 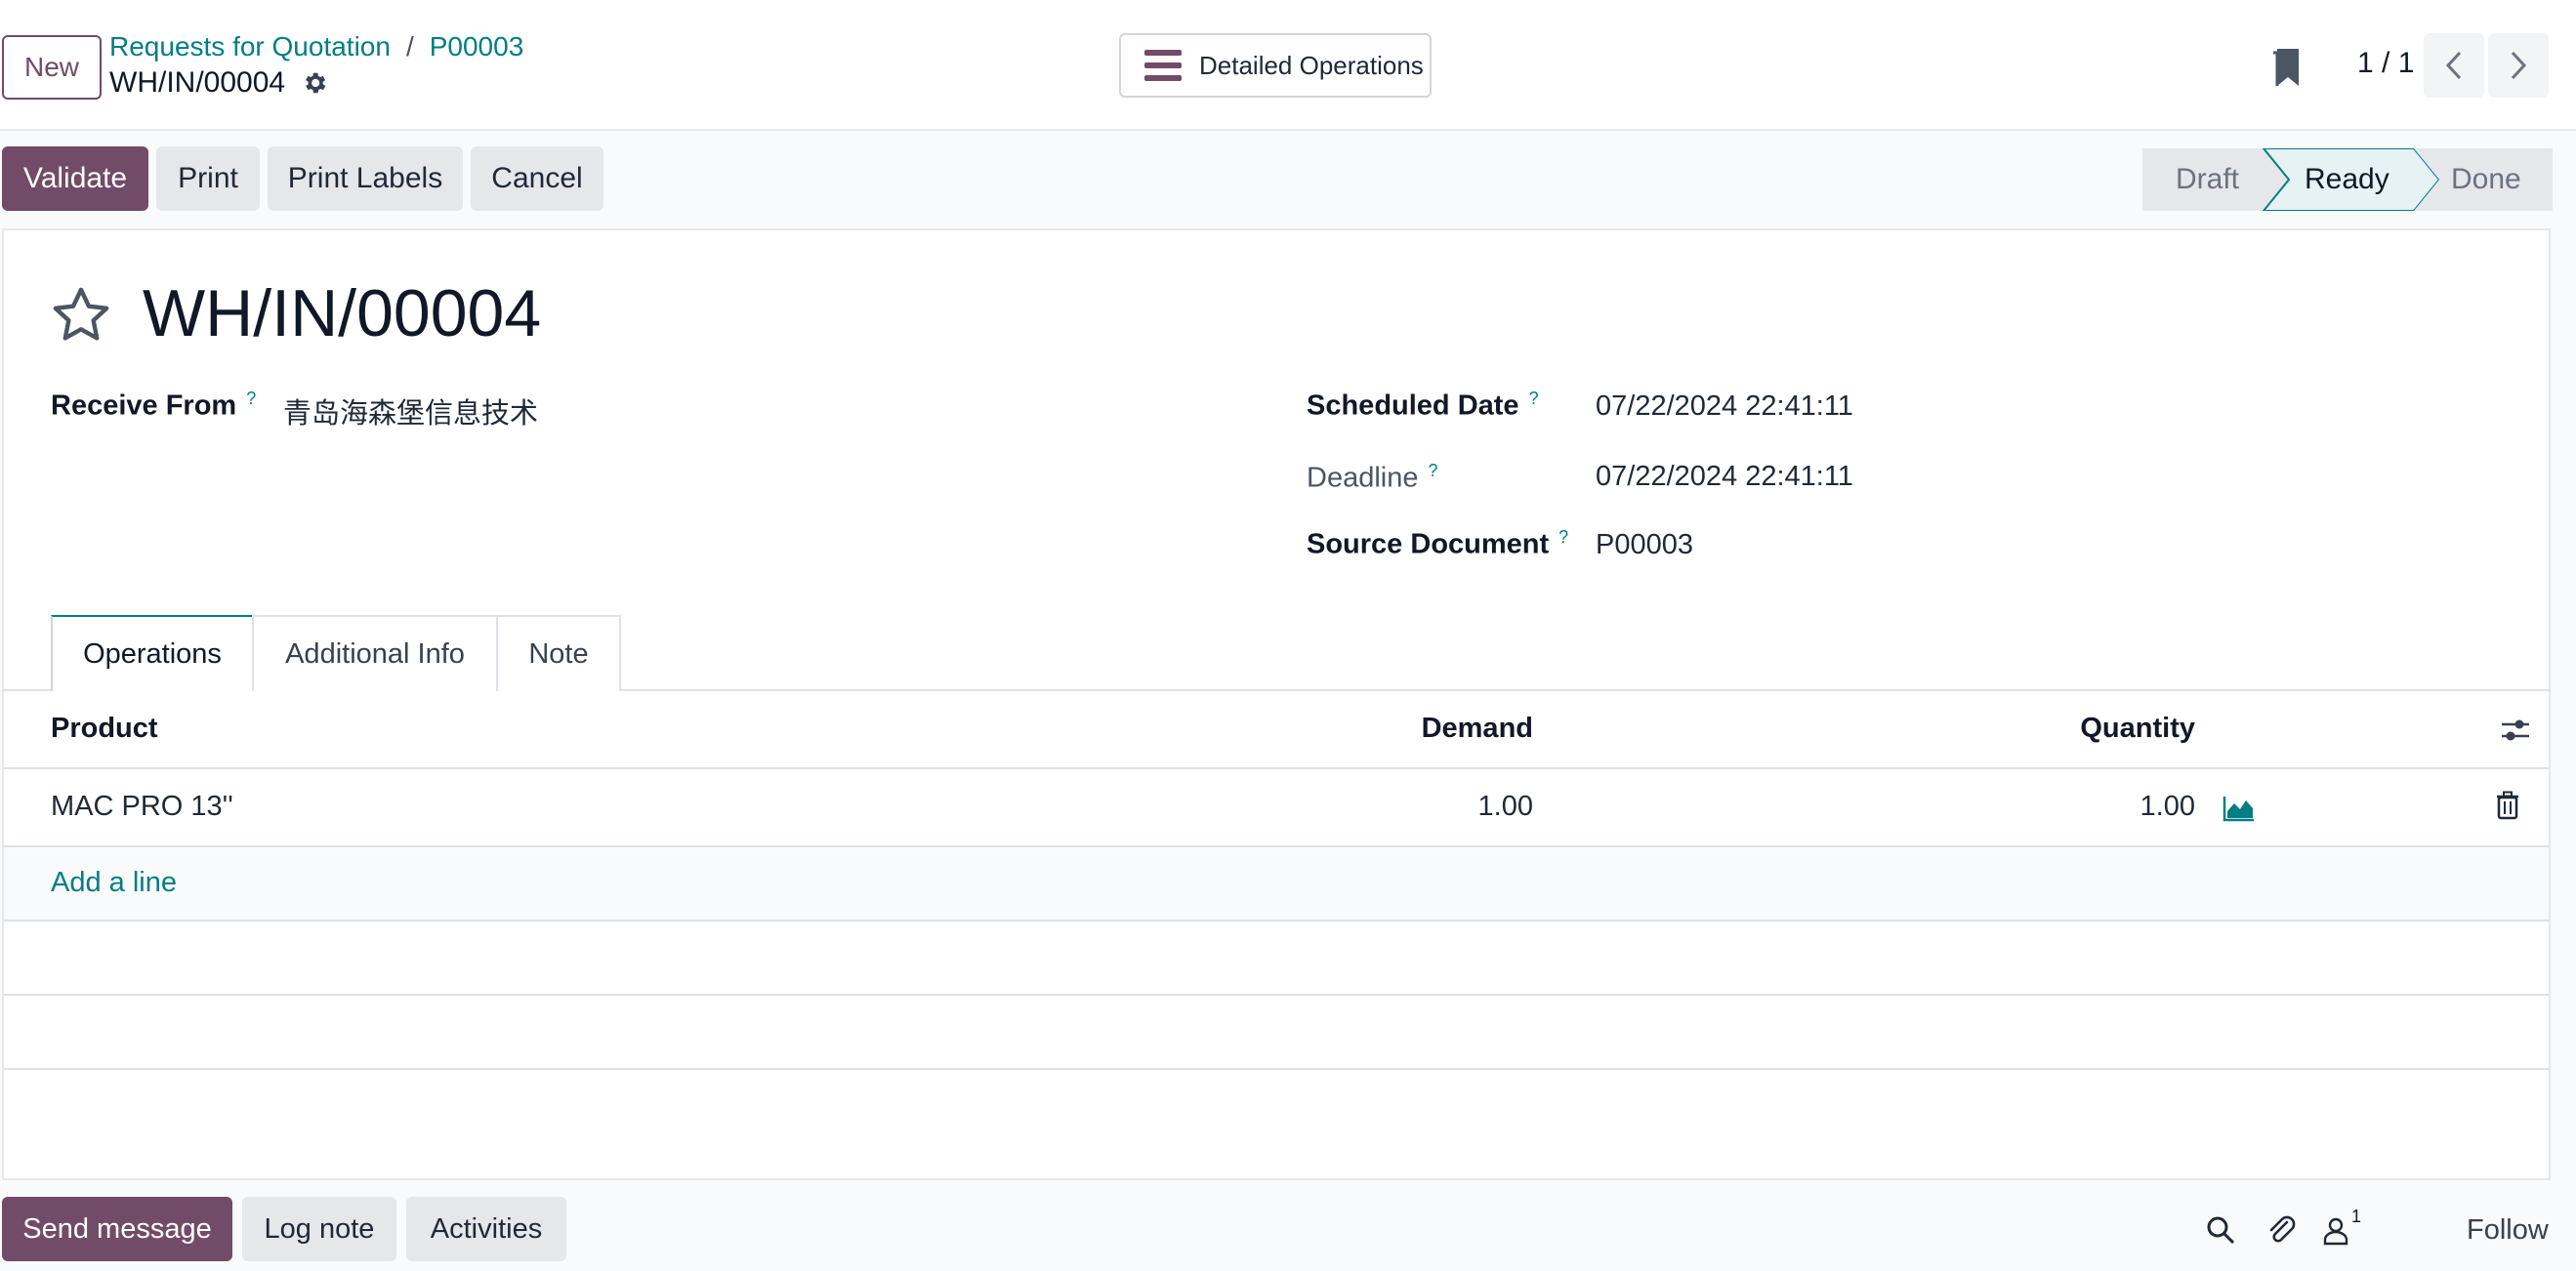 I want to click on record-title: WH/IN/00004, so click(x=342, y=313).